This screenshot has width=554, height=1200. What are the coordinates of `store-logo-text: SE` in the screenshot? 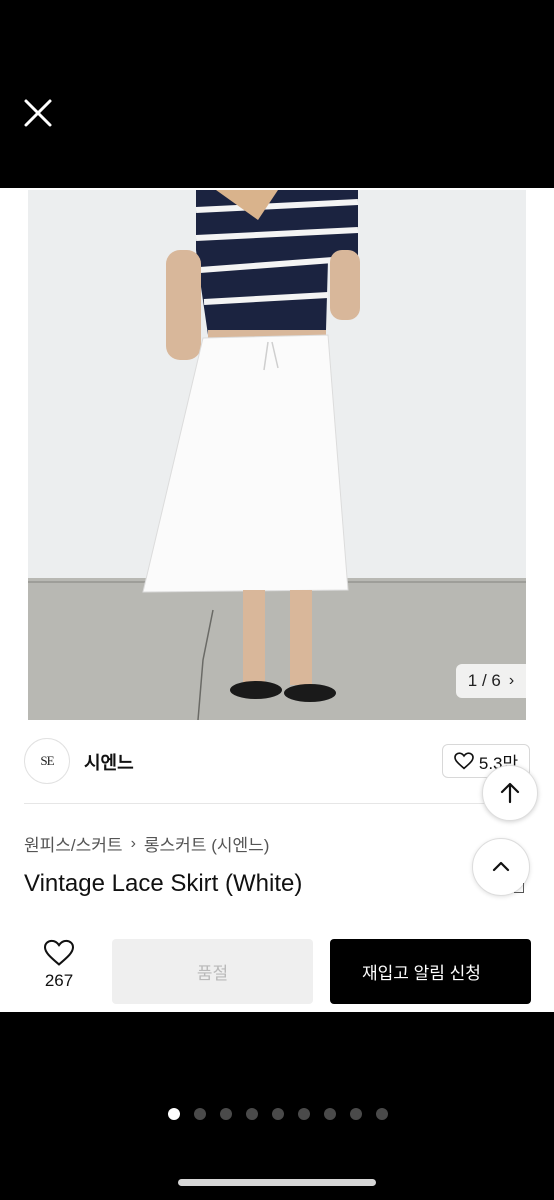 It's located at (47, 760).